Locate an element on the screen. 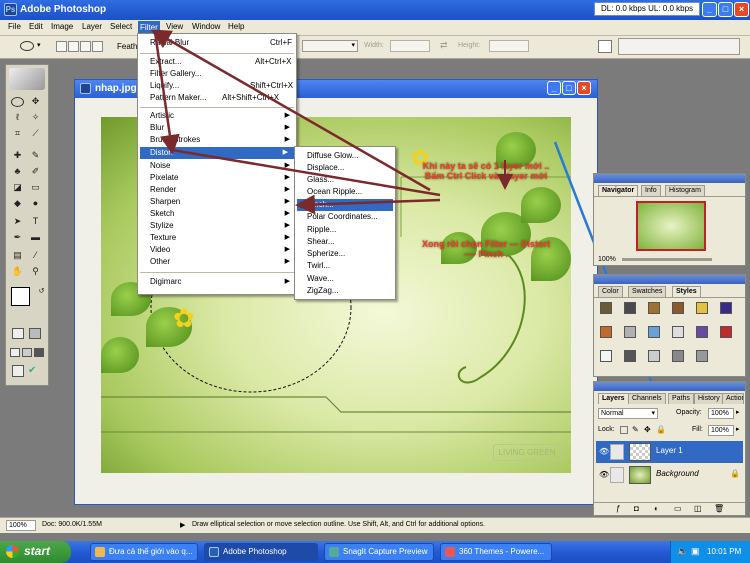 The image size is (750, 563). subtract-selection-icon is located at coordinates (85, 46).